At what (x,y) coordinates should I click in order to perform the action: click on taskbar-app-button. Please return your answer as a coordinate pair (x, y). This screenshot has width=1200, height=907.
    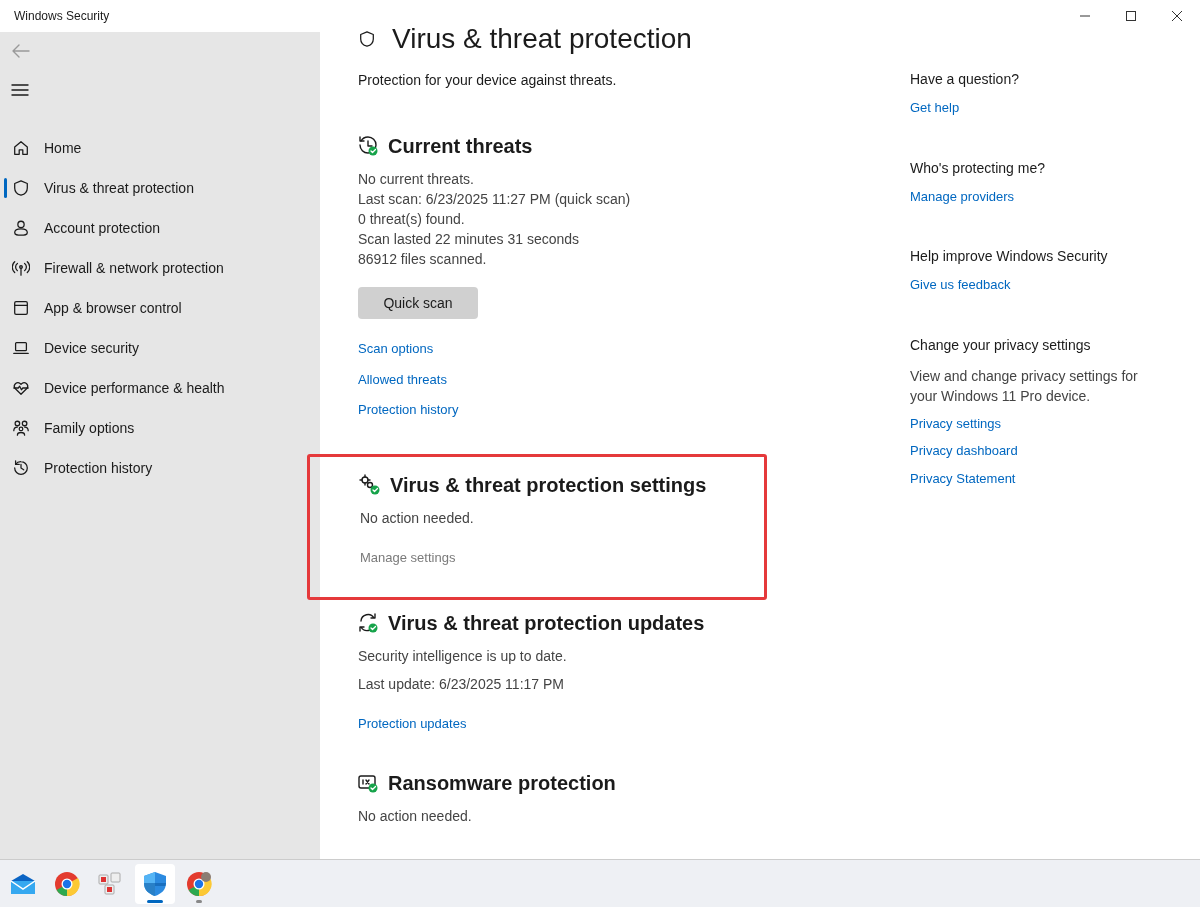
    Looking at the image, I should click on (155, 883).